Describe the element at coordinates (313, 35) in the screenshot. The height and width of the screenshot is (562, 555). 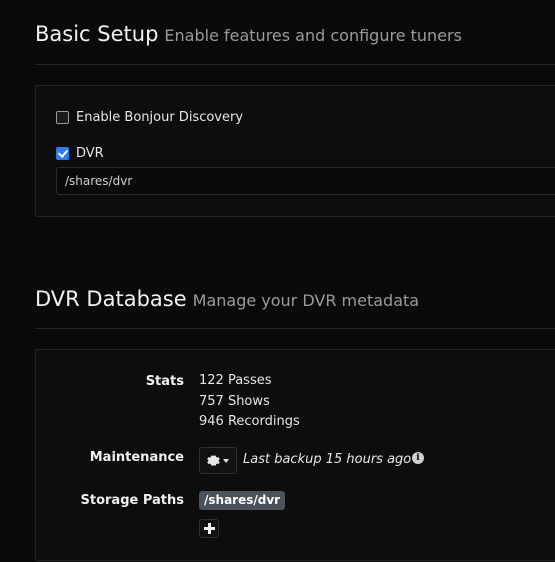
I see `basic-setup-subtitle: Enable features and configure tuners` at that location.